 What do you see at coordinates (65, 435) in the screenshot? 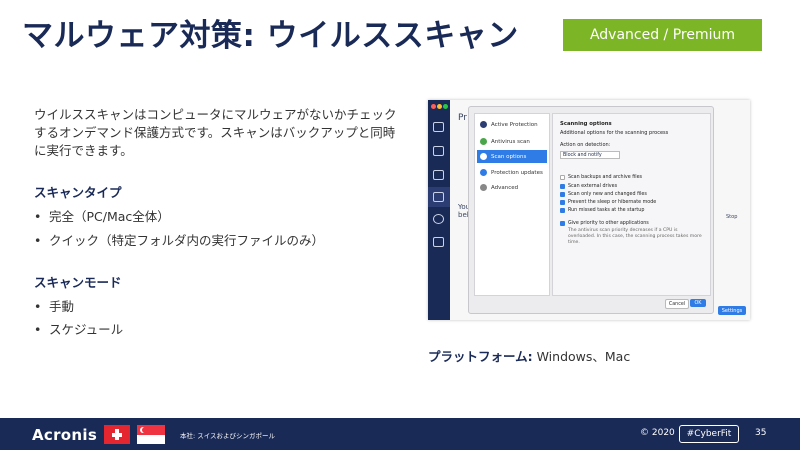
I see `acronis-logo: Acronis` at bounding box center [65, 435].